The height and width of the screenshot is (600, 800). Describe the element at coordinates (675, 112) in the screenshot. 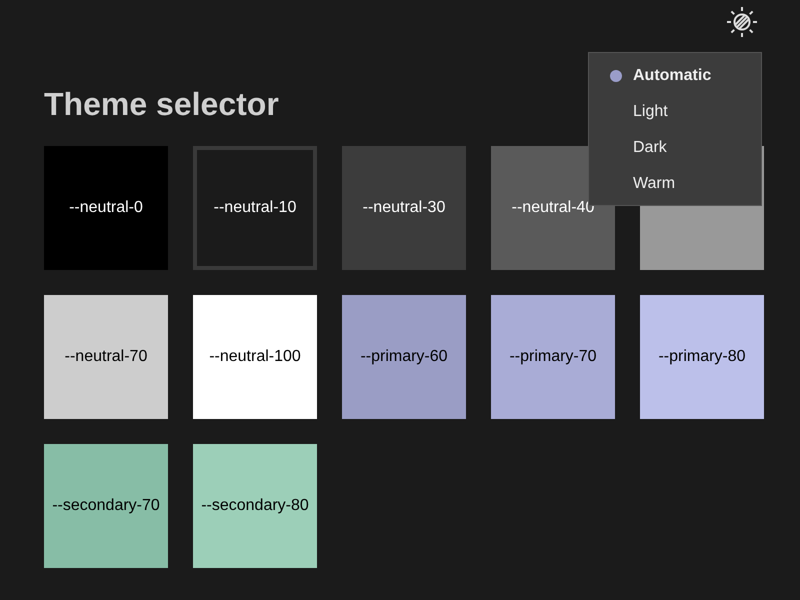

I see `theme-option: Light` at that location.